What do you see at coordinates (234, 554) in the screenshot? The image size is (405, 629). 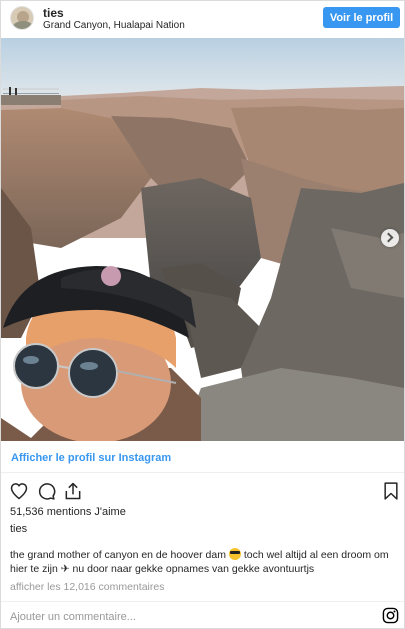 I see `sunglasses-emoji-icon` at bounding box center [234, 554].